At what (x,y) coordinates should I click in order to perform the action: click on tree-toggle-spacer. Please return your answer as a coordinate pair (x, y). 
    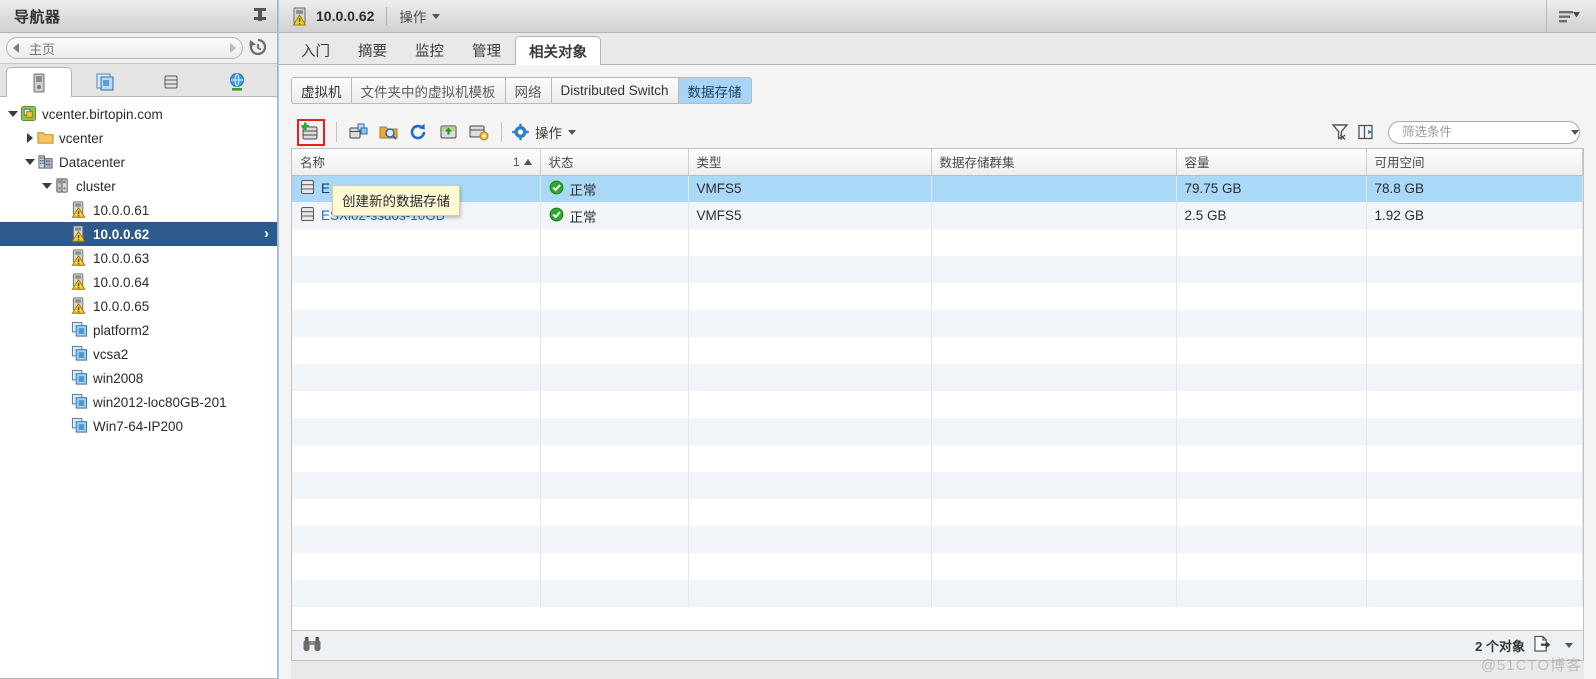
    Looking at the image, I should click on (64, 378).